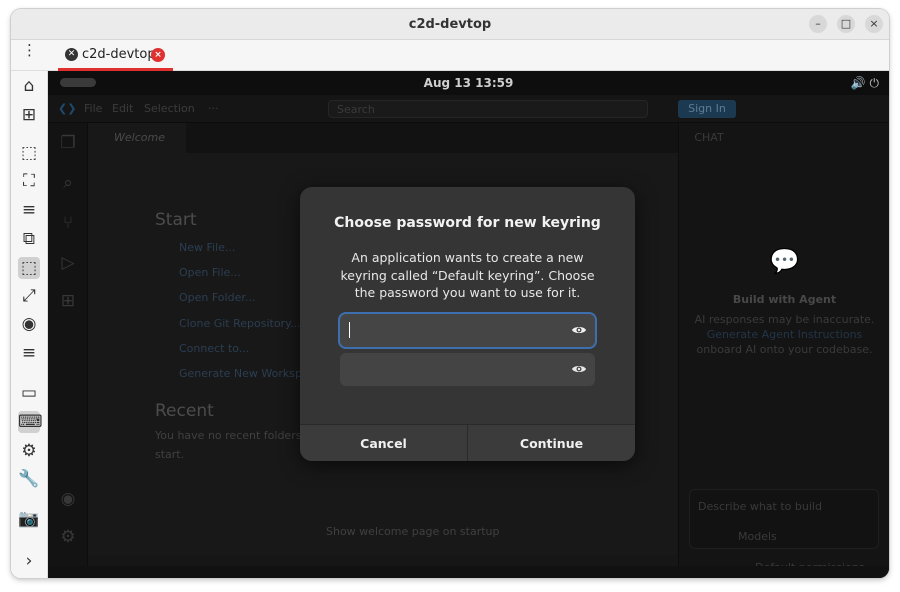 The image size is (900, 592). What do you see at coordinates (551, 443) in the screenshot?
I see `continue-button: Continue` at bounding box center [551, 443].